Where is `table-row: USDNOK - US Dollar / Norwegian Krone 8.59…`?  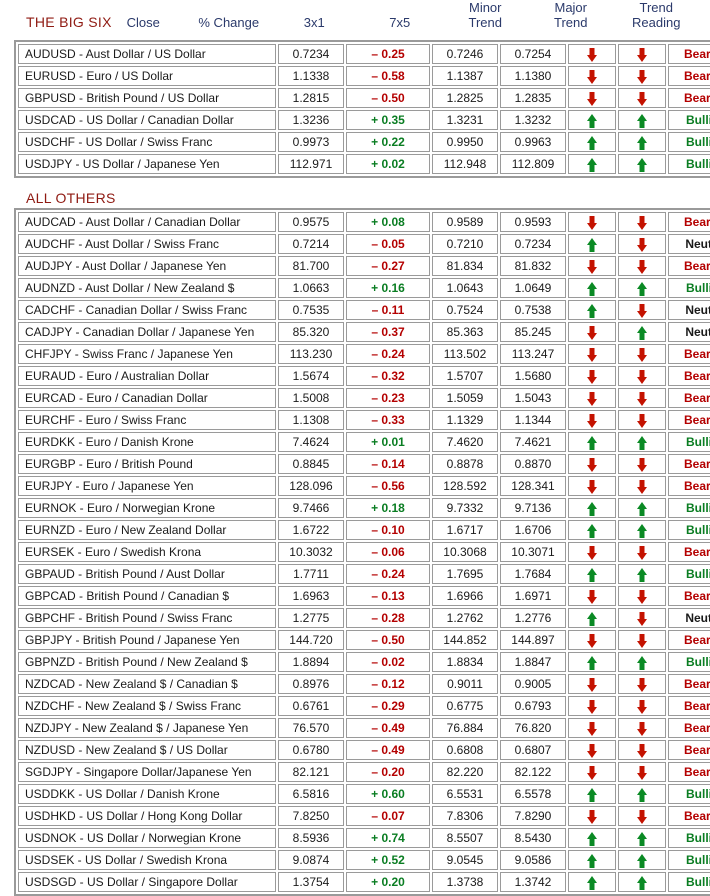 table-row: USDNOK - US Dollar / Norwegian Krone 8.59… is located at coordinates (364, 838).